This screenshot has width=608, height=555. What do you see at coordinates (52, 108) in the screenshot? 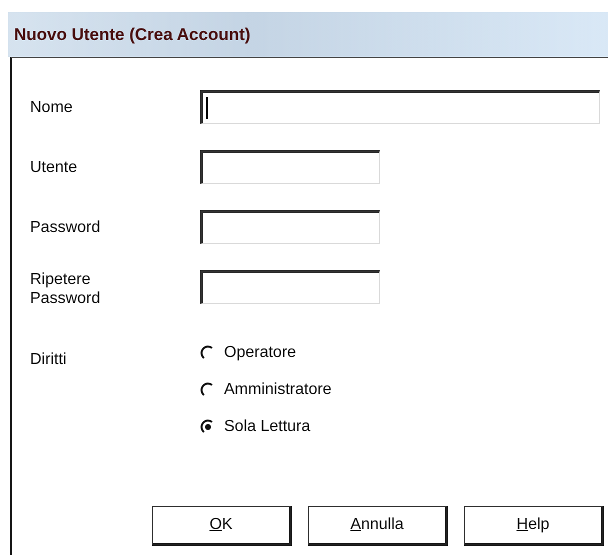
I see `field-label: Nome` at bounding box center [52, 108].